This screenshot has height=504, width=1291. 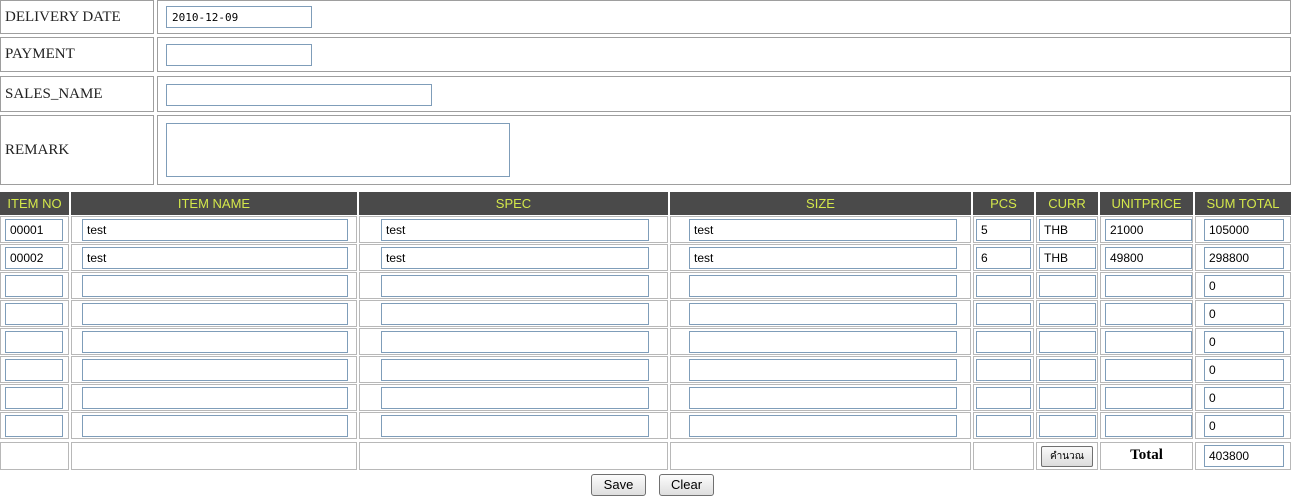 What do you see at coordinates (77, 150) in the screenshot?
I see `remark-label: REMARK` at bounding box center [77, 150].